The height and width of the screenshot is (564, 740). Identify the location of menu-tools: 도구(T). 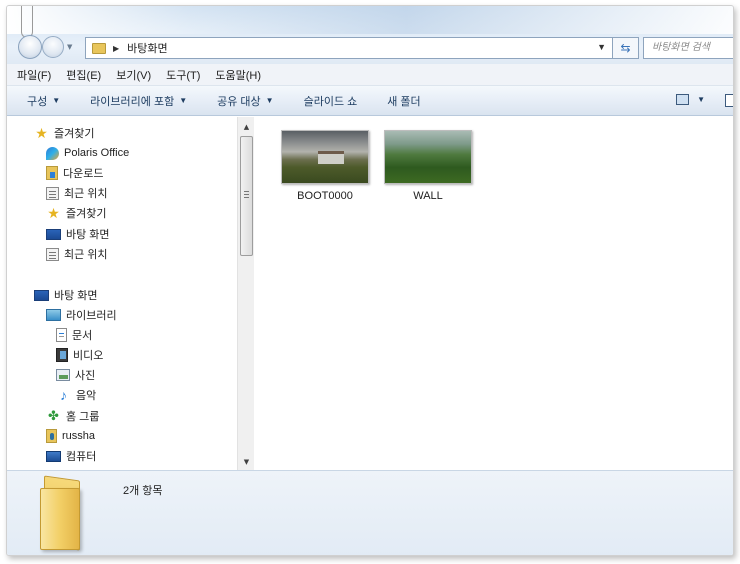
(183, 75).